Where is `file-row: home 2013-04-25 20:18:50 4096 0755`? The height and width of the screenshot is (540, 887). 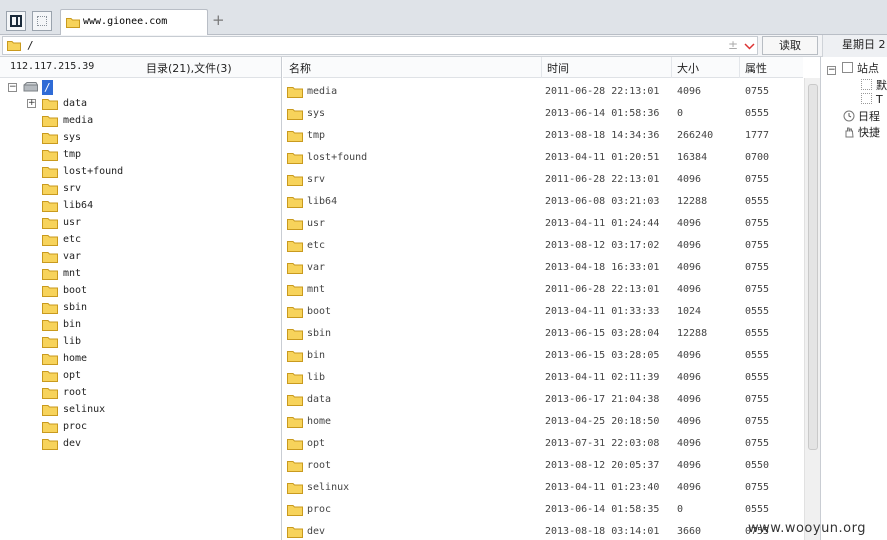 file-row: home 2013-04-25 20:18:50 4096 0755 is located at coordinates (543, 422).